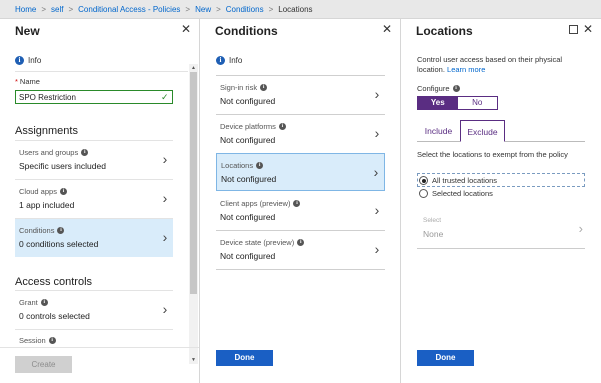  Describe the element at coordinates (244, 87) in the screenshot. I see `item-label: Sign-in risk i` at that location.